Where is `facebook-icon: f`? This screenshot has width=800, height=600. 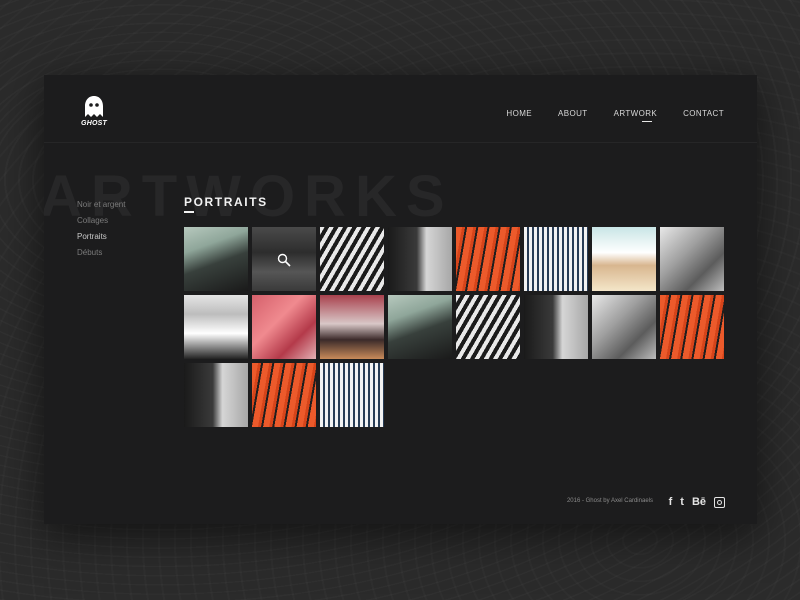 facebook-icon: f is located at coordinates (671, 502).